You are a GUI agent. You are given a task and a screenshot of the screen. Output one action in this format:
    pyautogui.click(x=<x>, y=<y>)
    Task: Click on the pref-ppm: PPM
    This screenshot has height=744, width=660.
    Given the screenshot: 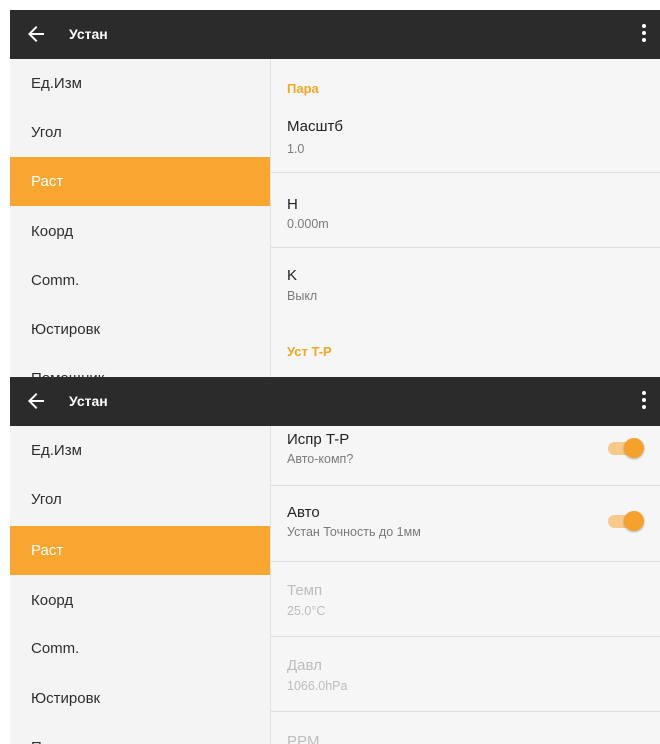 What is the action you would take?
    pyautogui.click(x=465, y=728)
    